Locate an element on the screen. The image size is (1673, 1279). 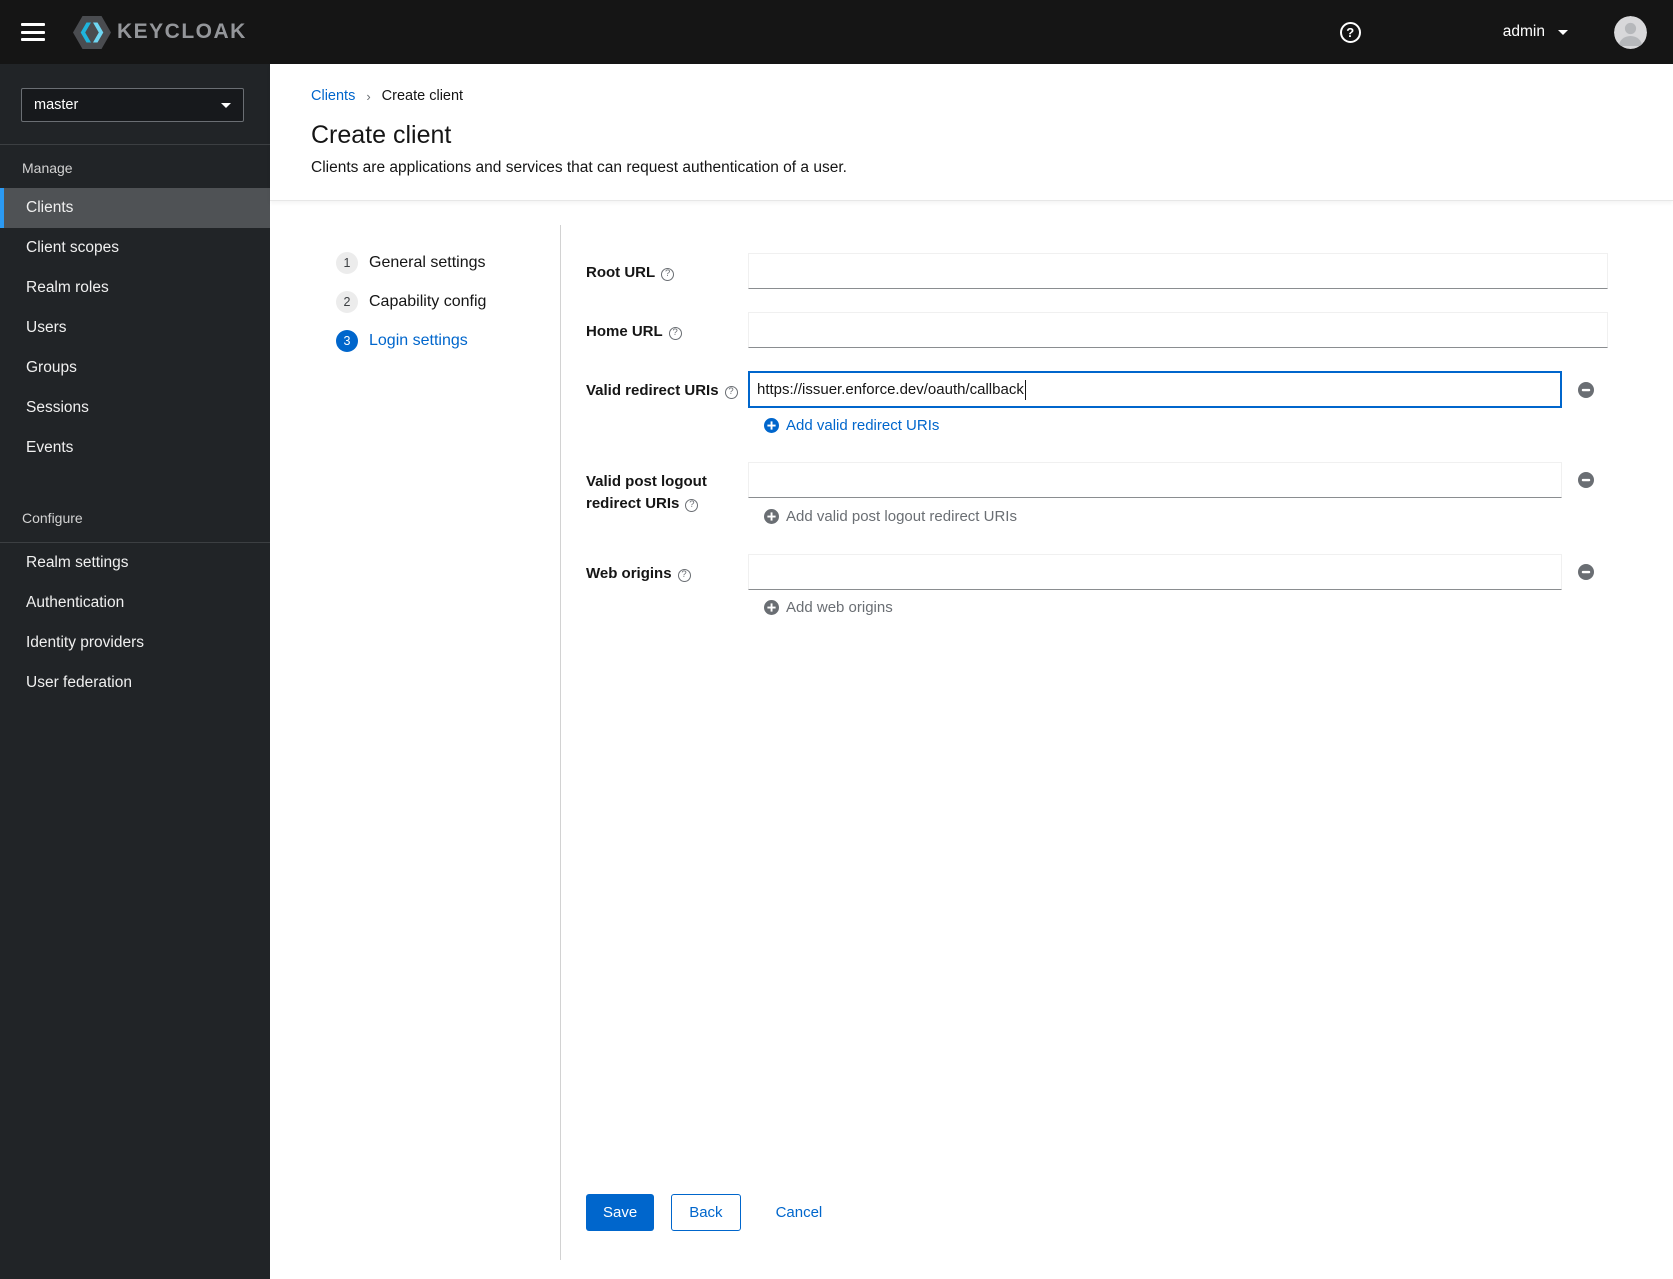
add-web-origin-button: Add web origins is located at coordinates (828, 607).